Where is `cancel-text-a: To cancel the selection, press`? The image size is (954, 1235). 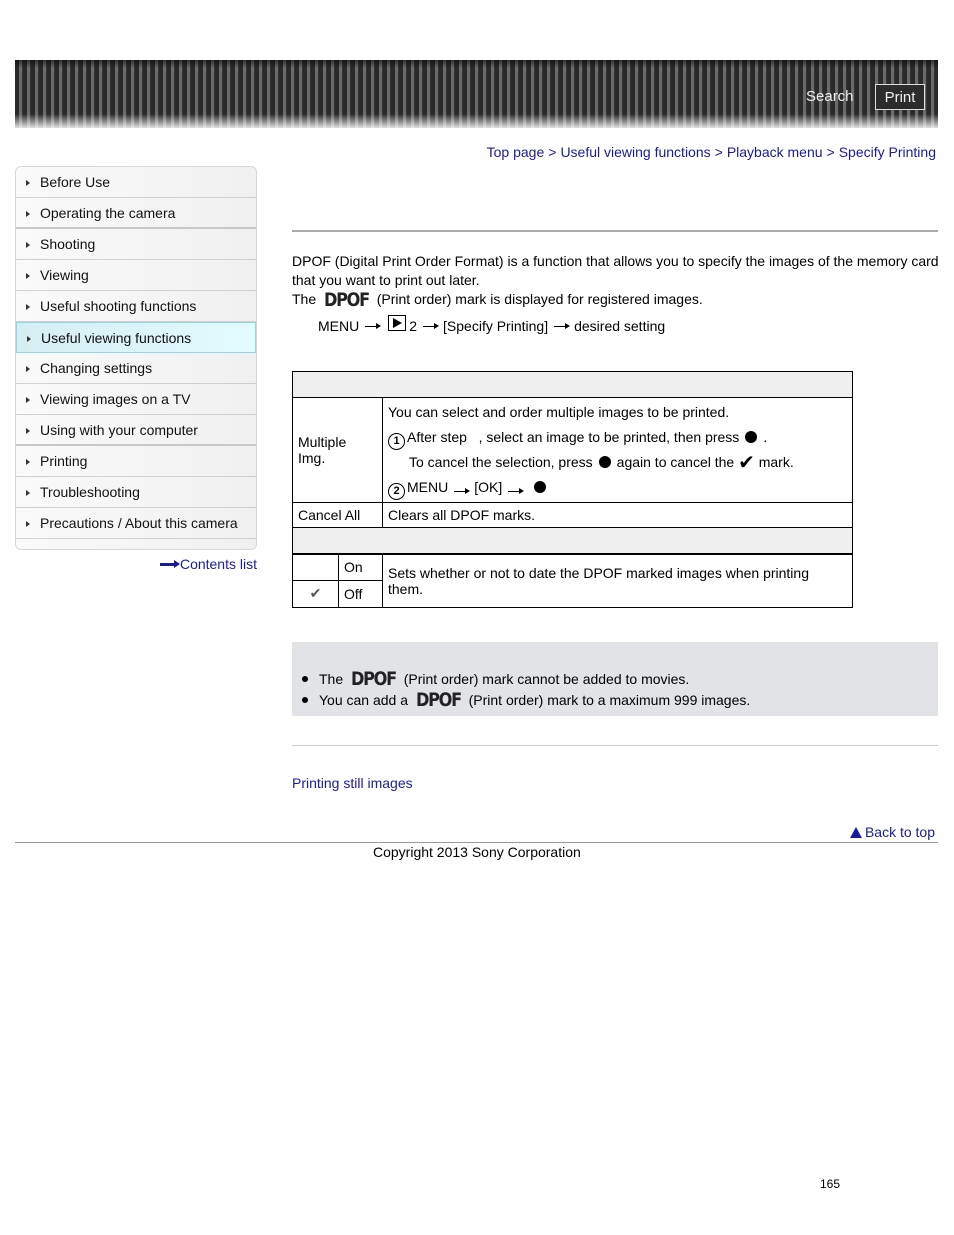 cancel-text-a: To cancel the selection, press is located at coordinates (501, 462).